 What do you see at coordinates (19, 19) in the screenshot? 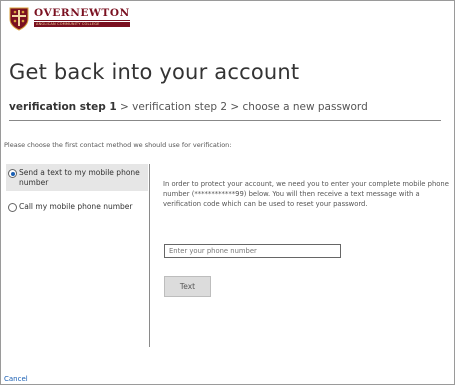
I see `school-crest-icon` at bounding box center [19, 19].